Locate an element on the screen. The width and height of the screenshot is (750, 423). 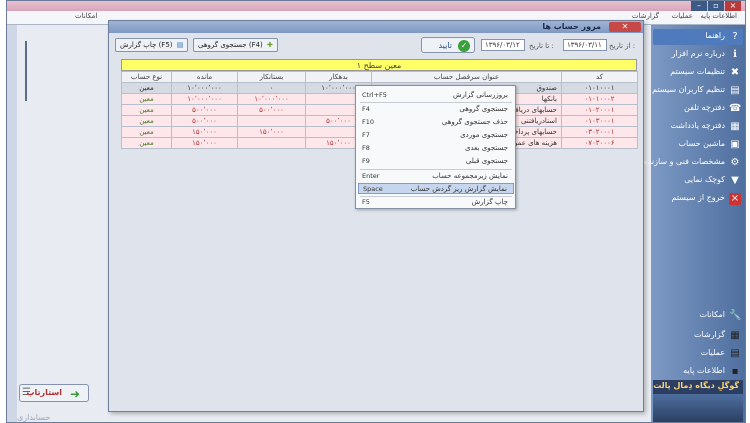
menu-reports: گزارشات is located at coordinates (645, 16).